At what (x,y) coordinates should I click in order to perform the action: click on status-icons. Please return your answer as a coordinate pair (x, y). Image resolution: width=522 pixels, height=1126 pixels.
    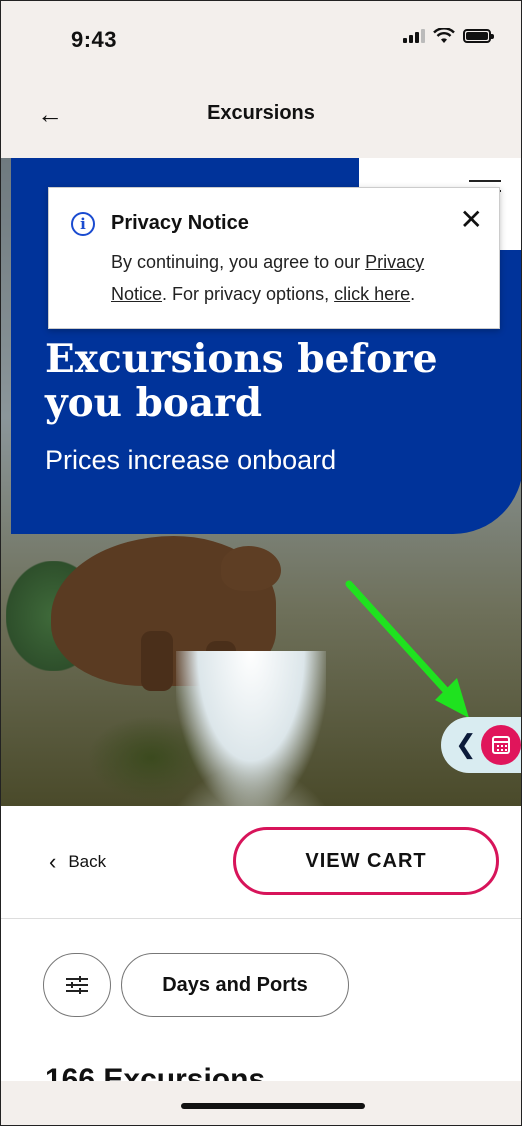
    Looking at the image, I should click on (448, 36).